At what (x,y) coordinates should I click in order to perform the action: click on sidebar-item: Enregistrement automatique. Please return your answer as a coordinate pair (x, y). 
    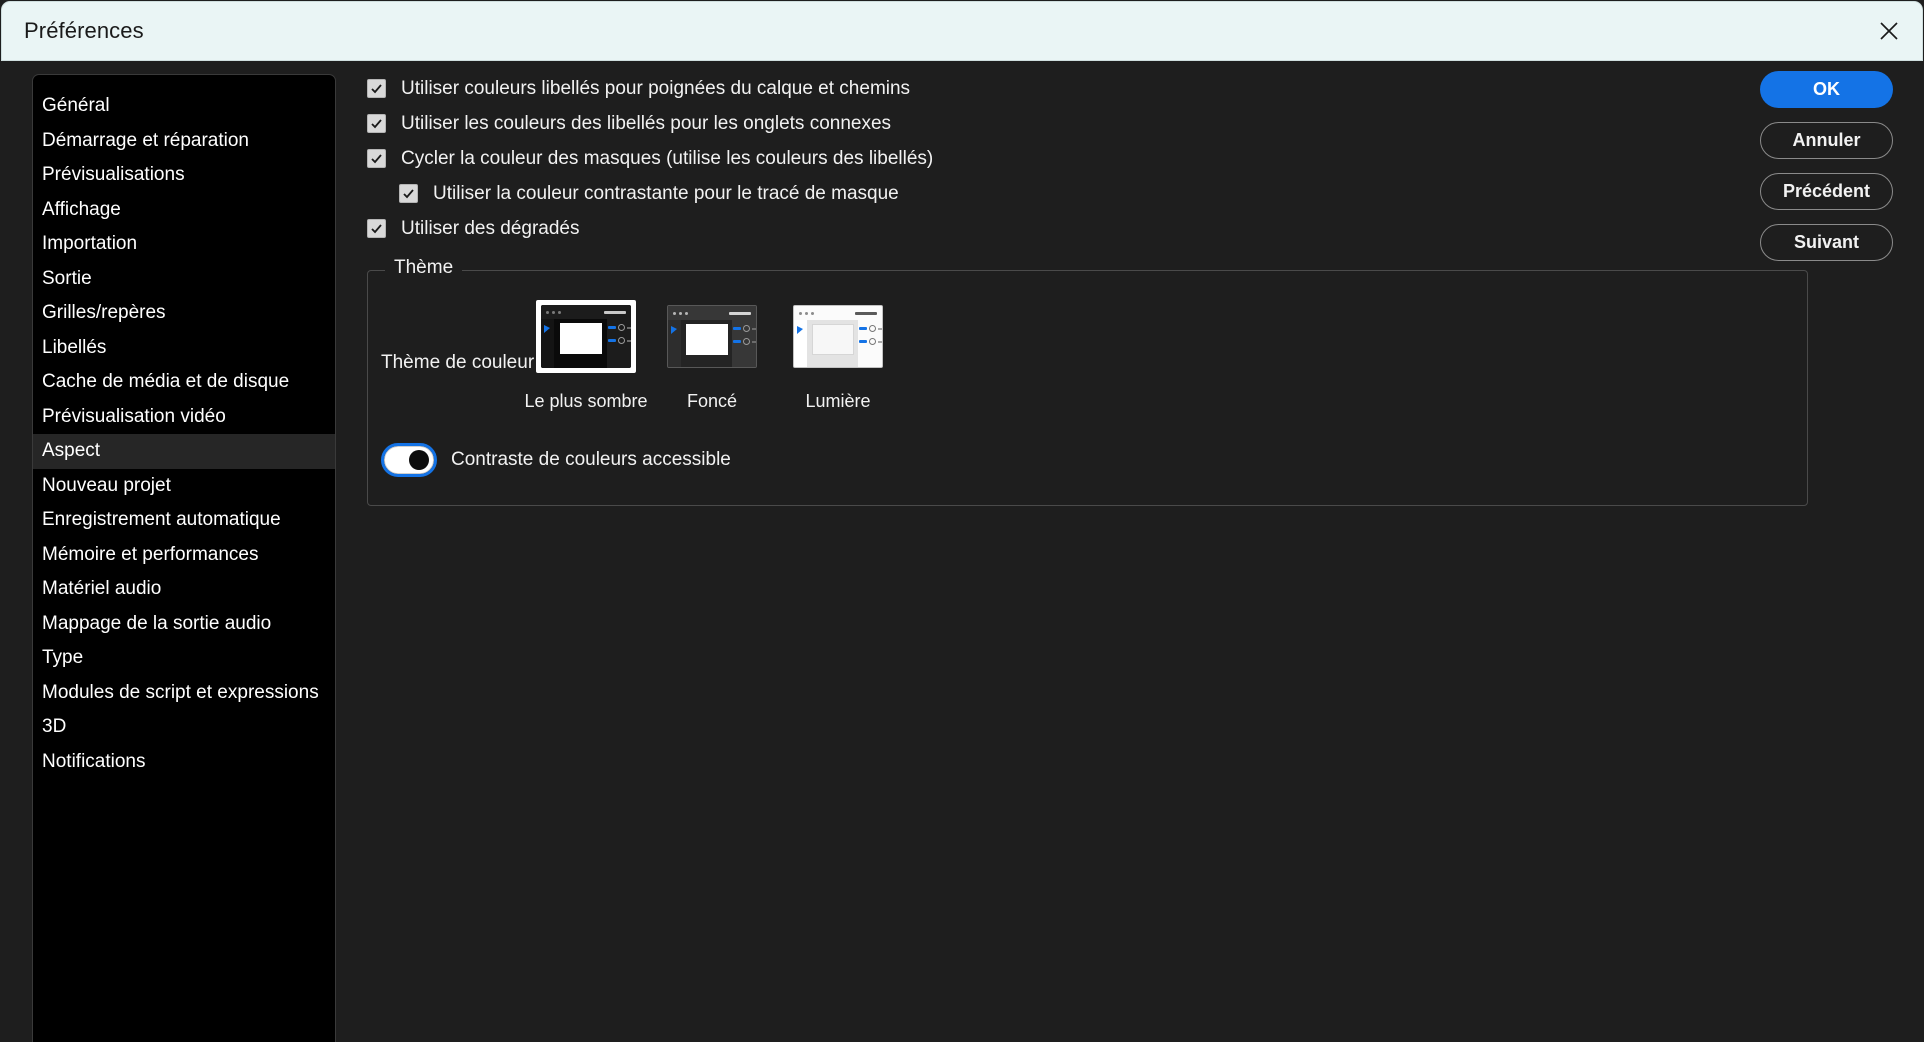
    Looking at the image, I should click on (184, 520).